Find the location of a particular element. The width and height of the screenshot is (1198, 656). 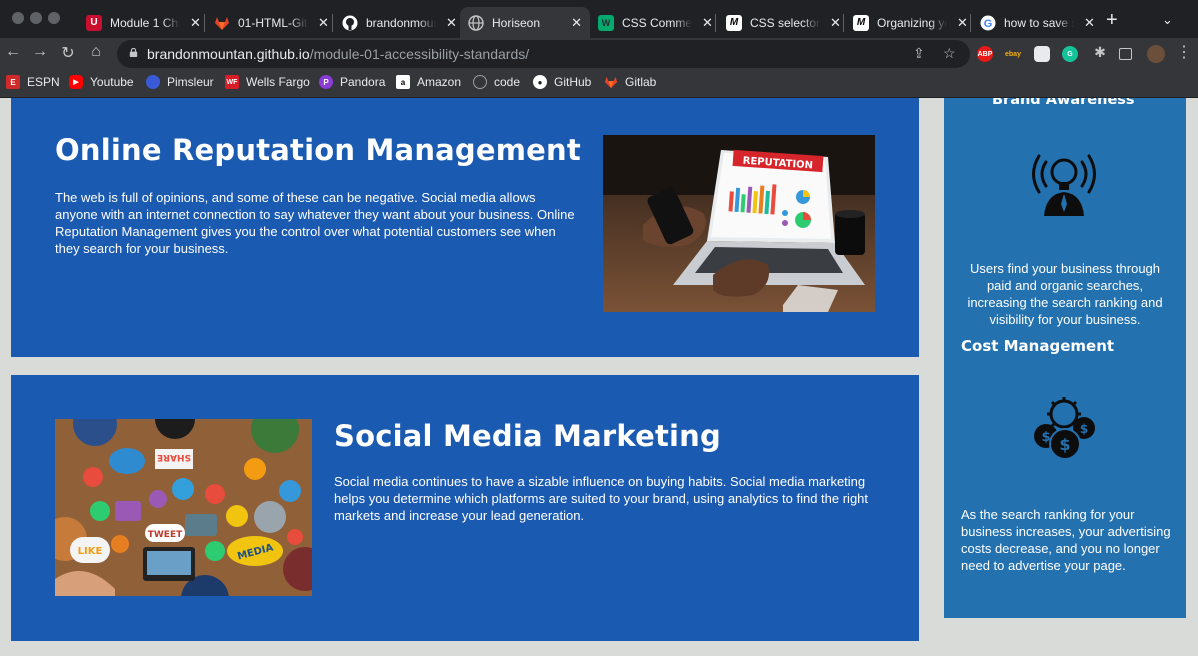

youtube-icon: ▶ is located at coordinates (76, 82).